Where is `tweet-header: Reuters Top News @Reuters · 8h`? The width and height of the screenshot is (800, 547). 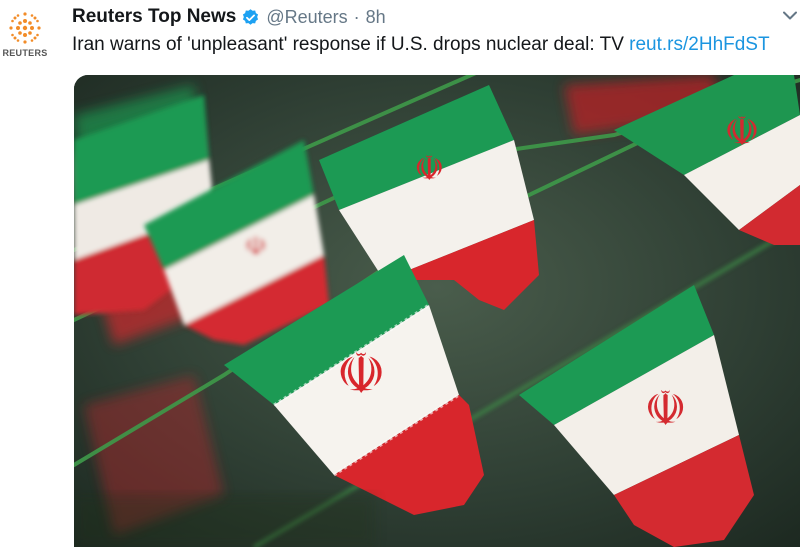
tweet-header: Reuters Top News @Reuters · 8h is located at coordinates (436, 17).